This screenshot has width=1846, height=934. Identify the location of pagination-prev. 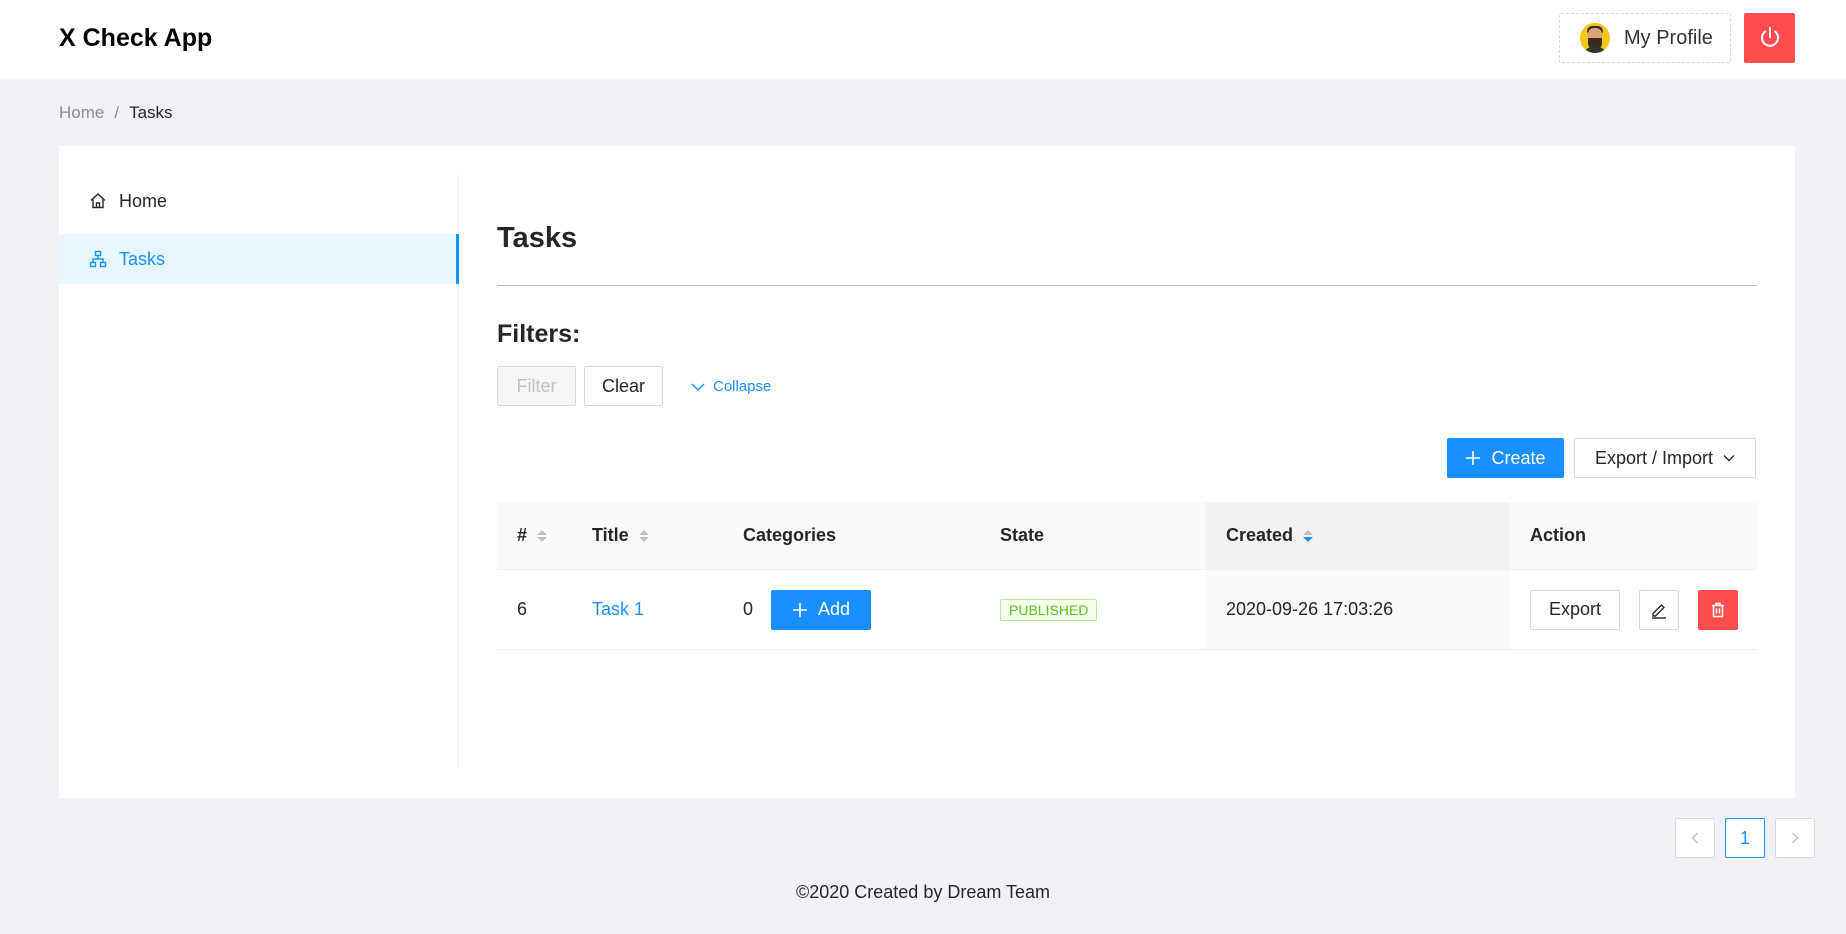
(1695, 838).